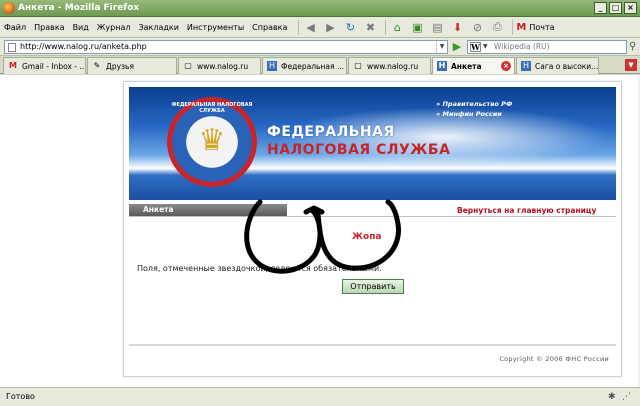 This screenshot has width=640, height=406. Describe the element at coordinates (83, 46) in the screenshot. I see `address-url: http://www.nalog.ru/anketa.php` at that location.